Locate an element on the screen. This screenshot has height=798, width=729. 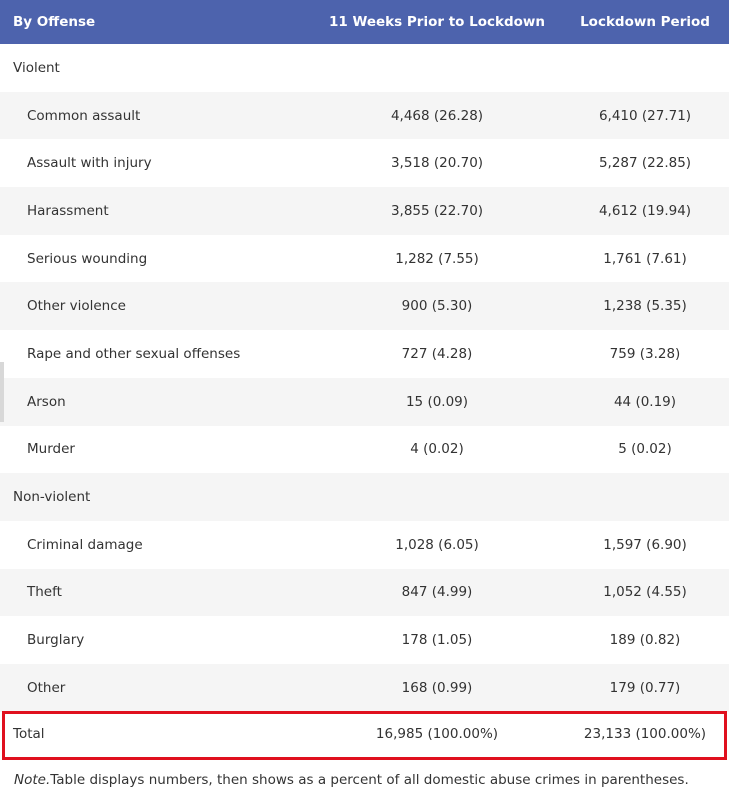
table-row: Harassment 3,855 (22.70) 4,612 (19.94) is located at coordinates (364, 211).